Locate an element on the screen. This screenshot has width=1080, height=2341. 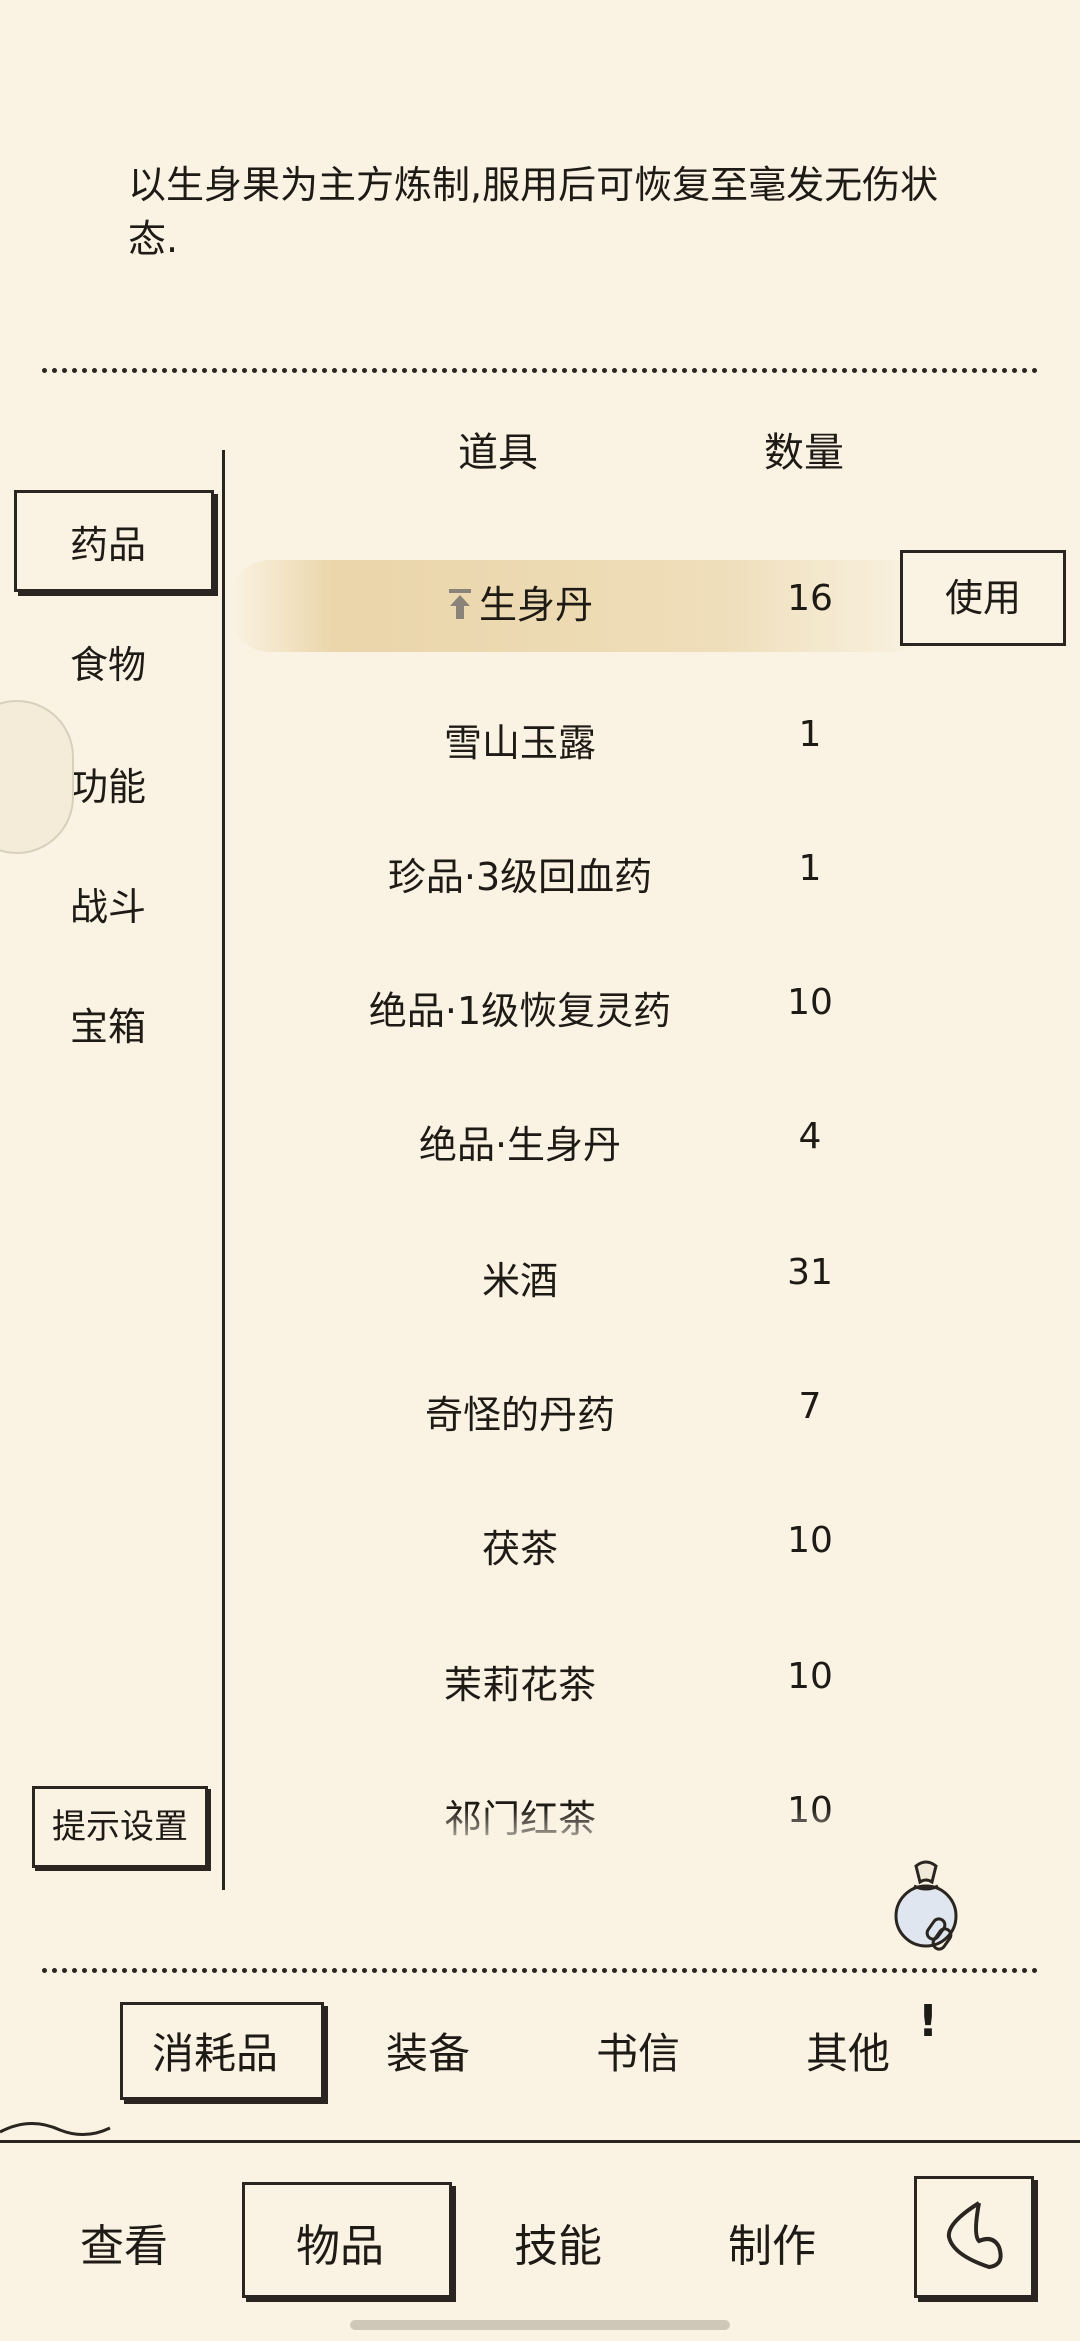
bottom-bar-divider is located at coordinates (540, 2141).